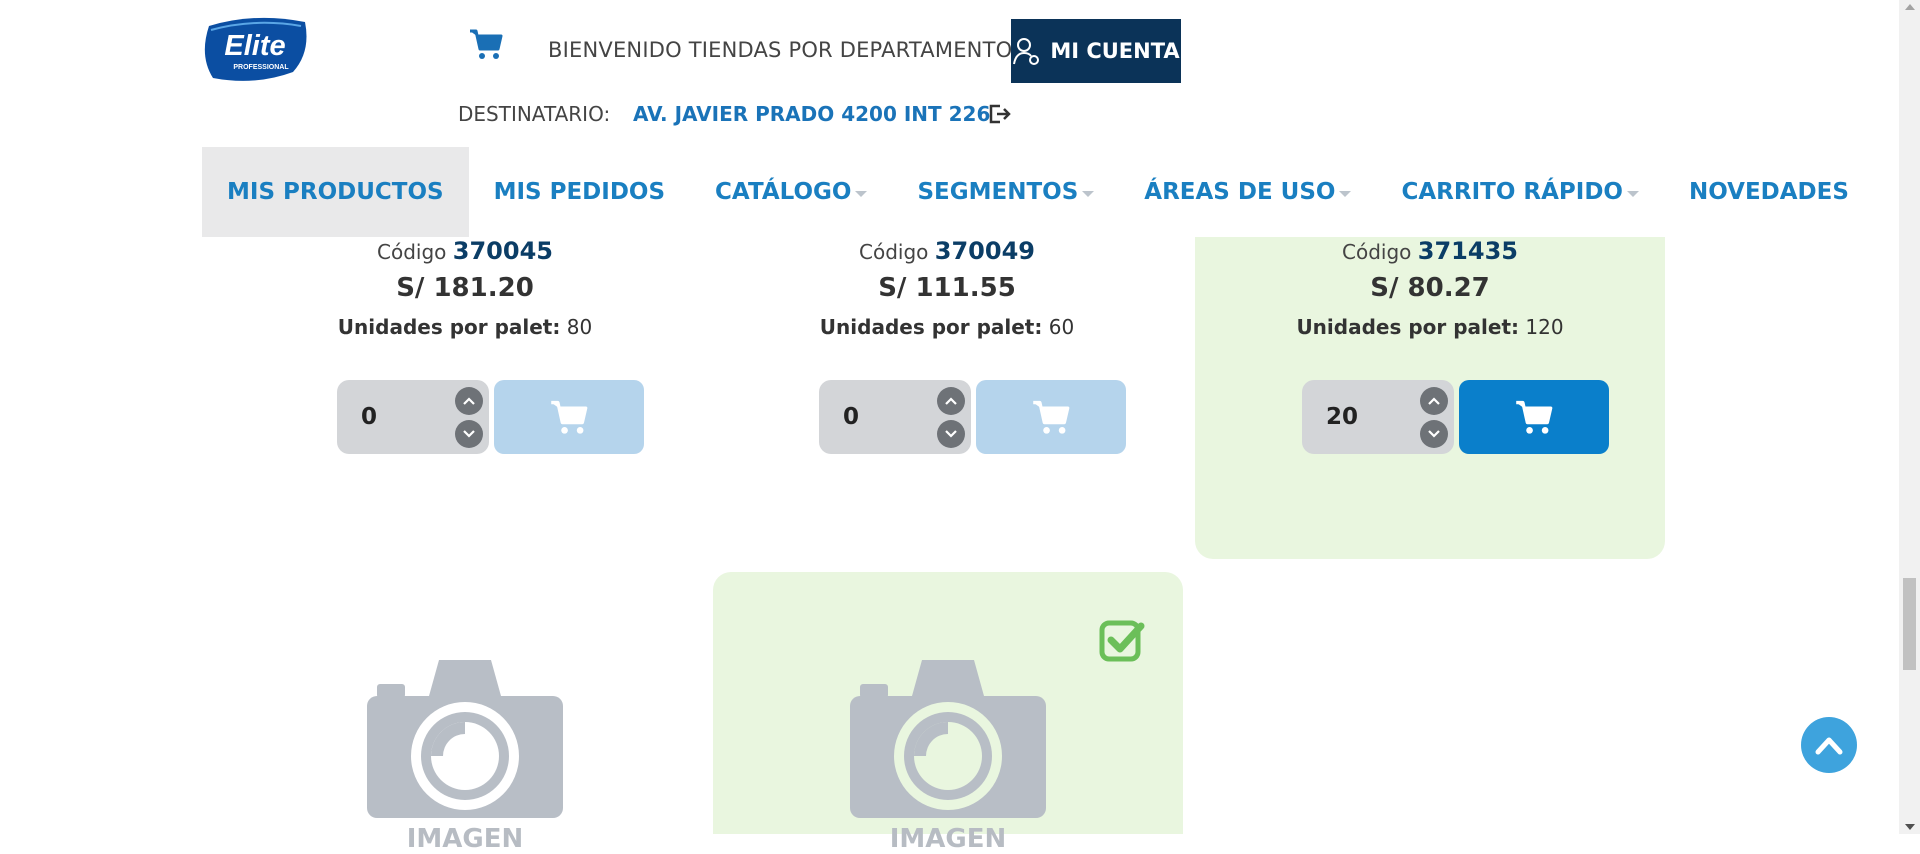 The height and width of the screenshot is (854, 1920). Describe the element at coordinates (465, 288) in the screenshot. I see `product-price: S/ 181.20` at that location.